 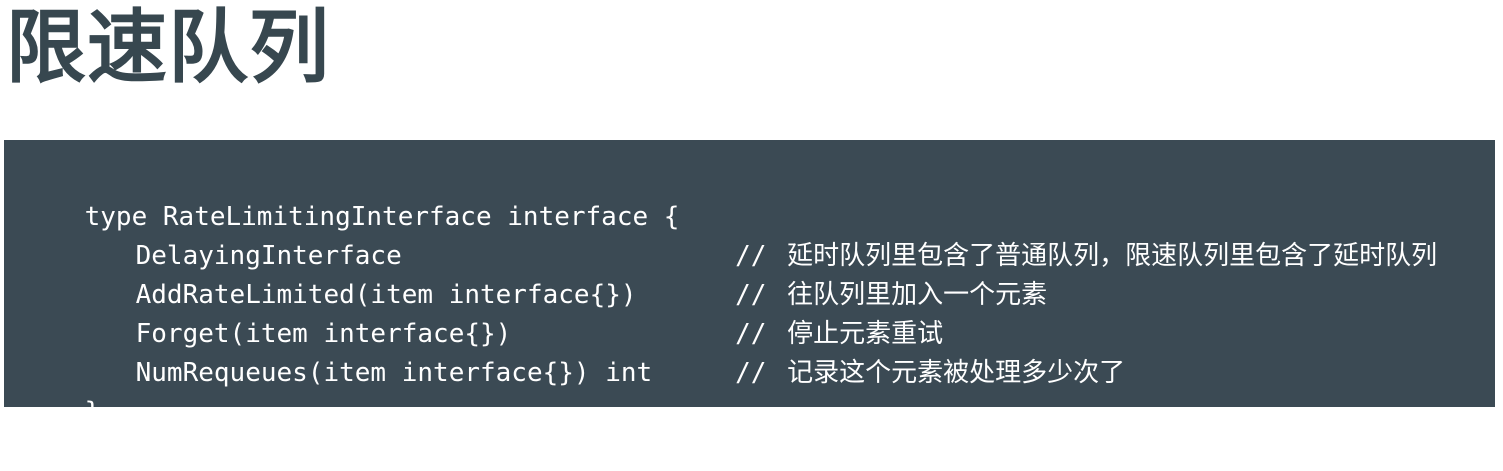 What do you see at coordinates (363, 351) in the screenshot?
I see `code-line-member: NumRequeues(item interface{}) int` at bounding box center [363, 351].